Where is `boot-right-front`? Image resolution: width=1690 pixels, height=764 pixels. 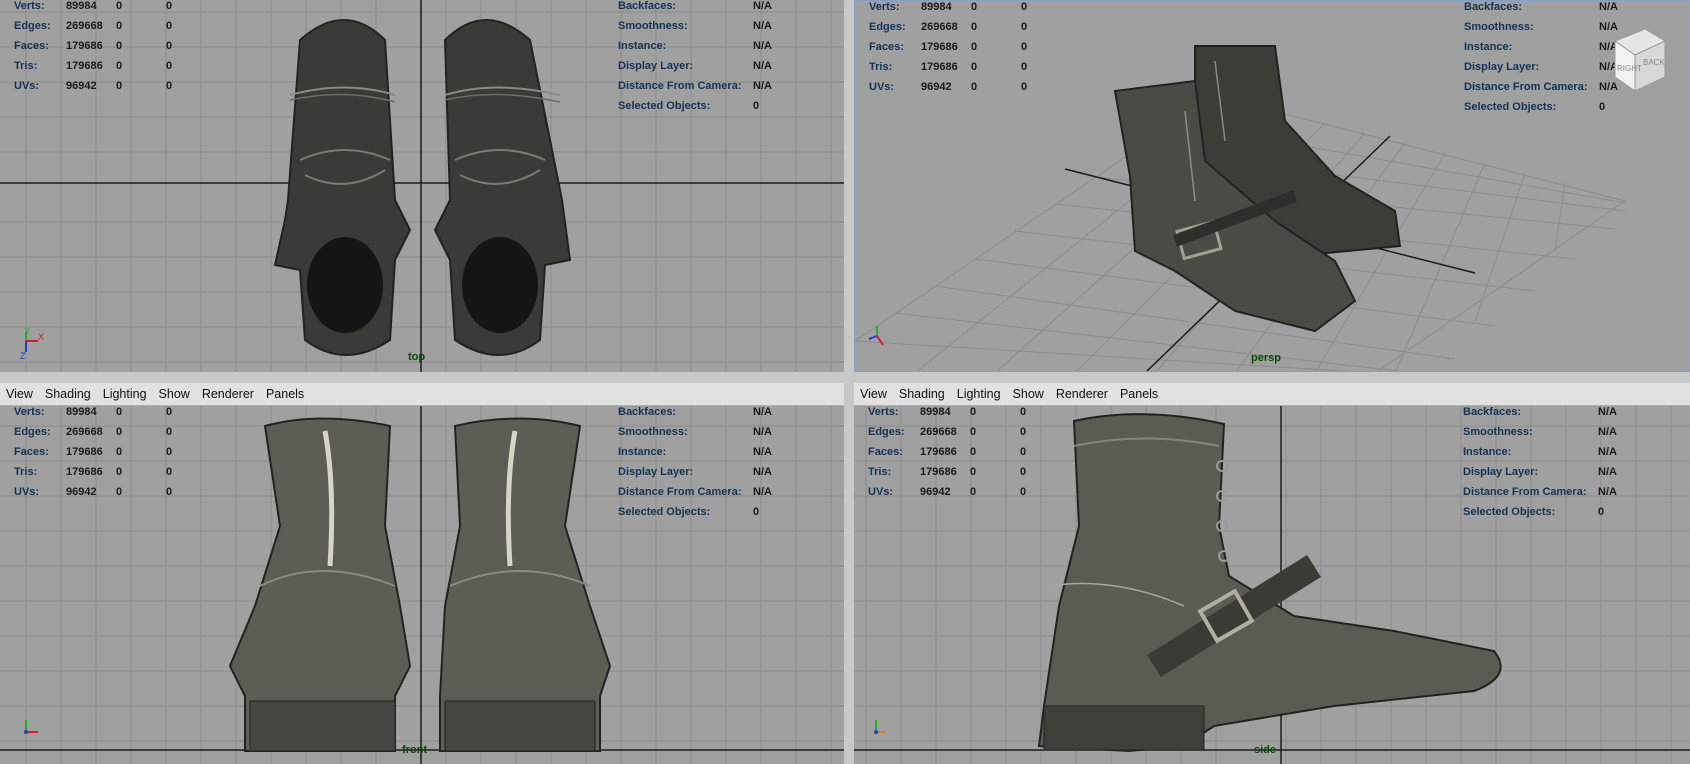 boot-right-front is located at coordinates (525, 584).